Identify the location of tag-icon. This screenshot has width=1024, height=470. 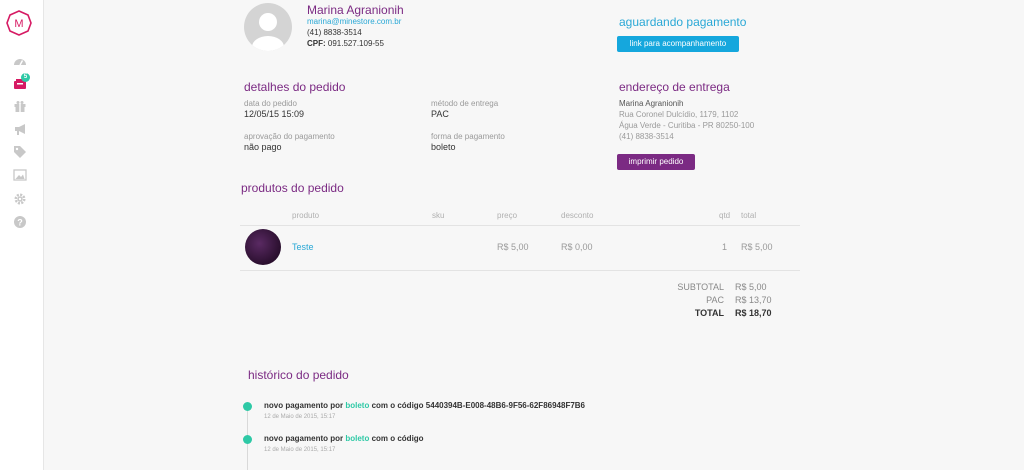
(20, 152).